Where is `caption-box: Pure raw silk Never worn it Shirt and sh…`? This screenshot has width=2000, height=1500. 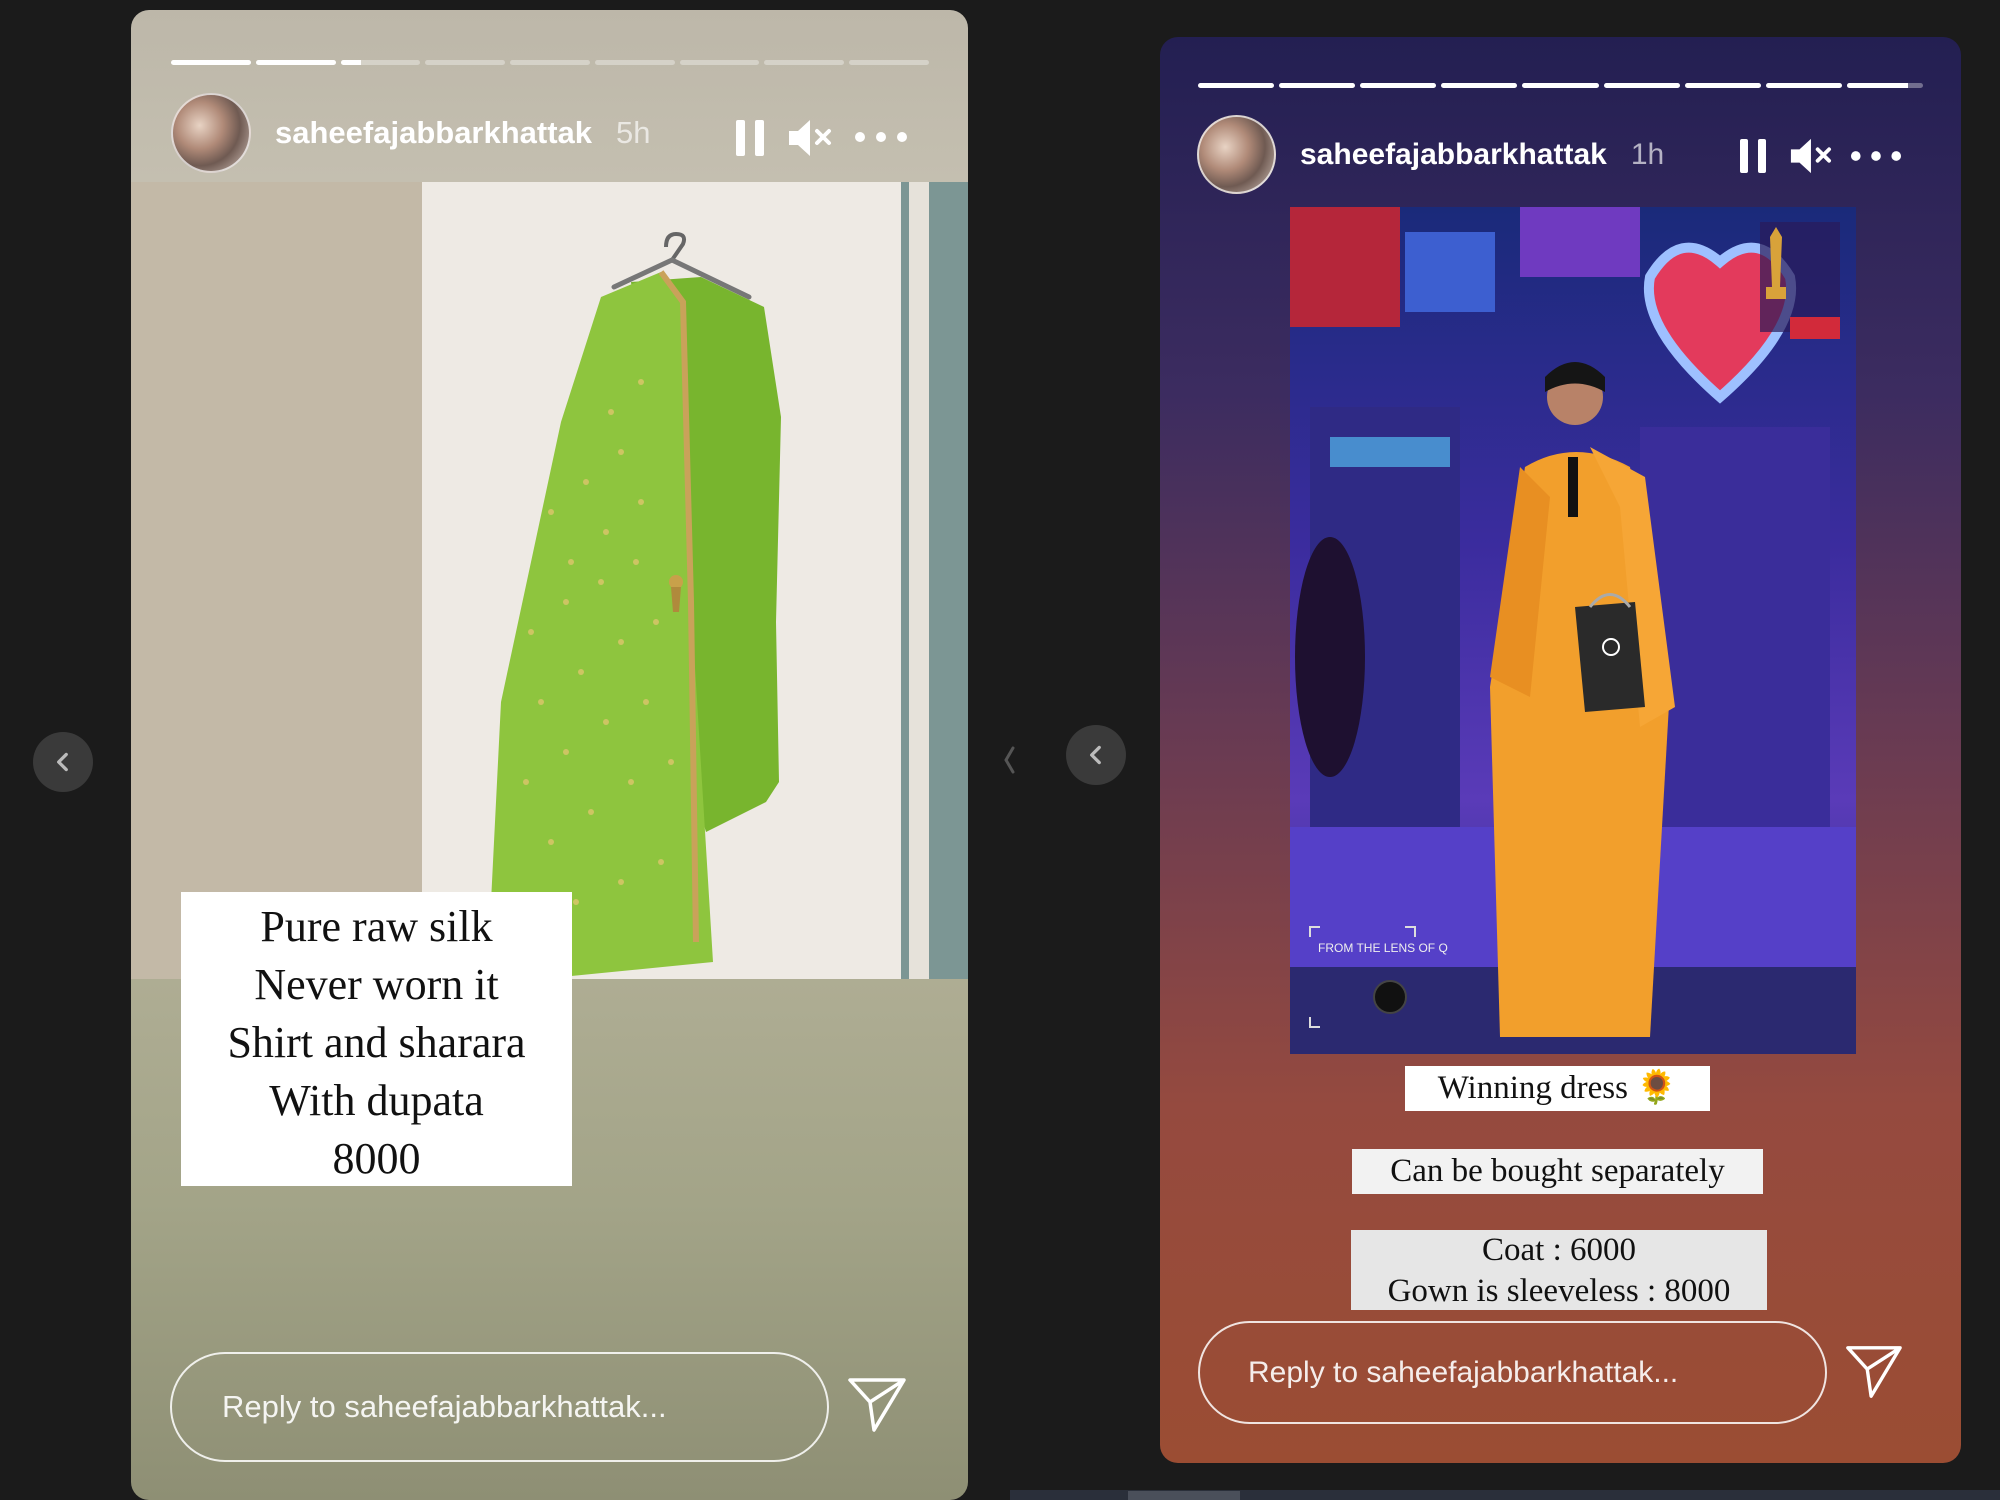
caption-box: Pure raw silk Never worn it Shirt and sh… is located at coordinates (376, 1039).